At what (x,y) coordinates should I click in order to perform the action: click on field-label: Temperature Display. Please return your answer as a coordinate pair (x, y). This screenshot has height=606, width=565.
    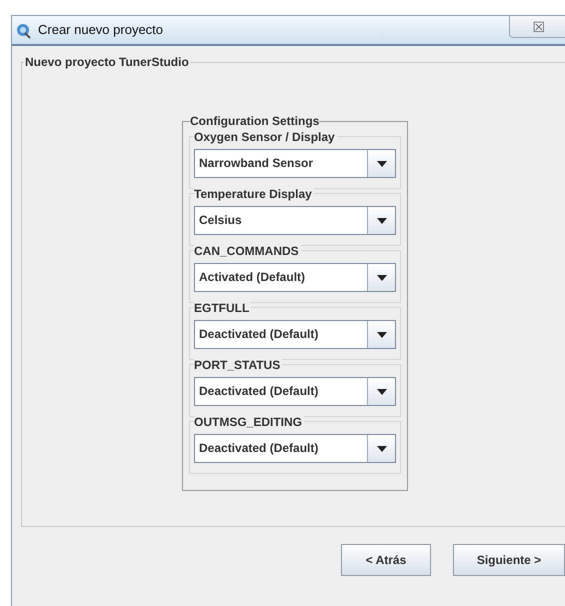
    Looking at the image, I should click on (254, 194).